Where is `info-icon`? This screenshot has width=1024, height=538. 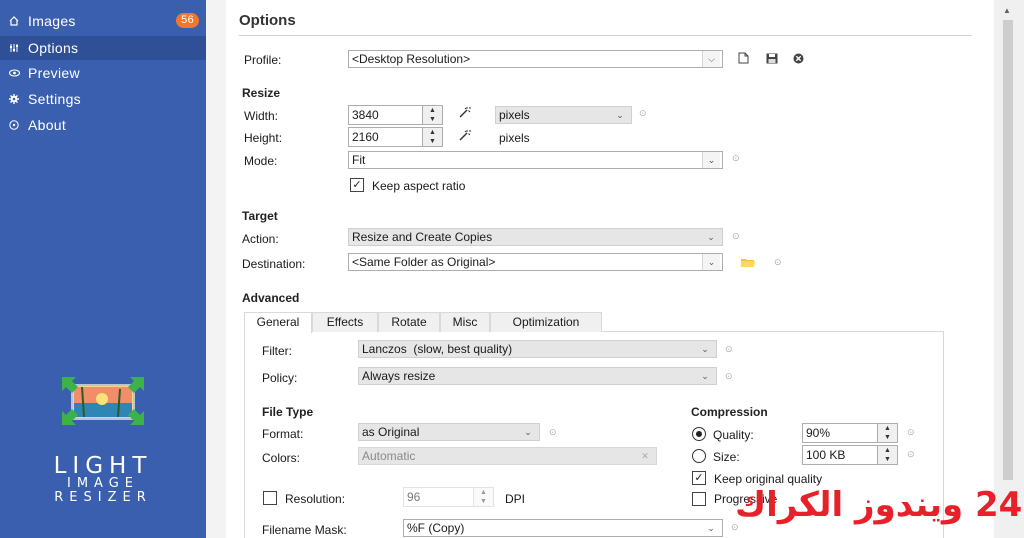 info-icon is located at coordinates (14, 125).